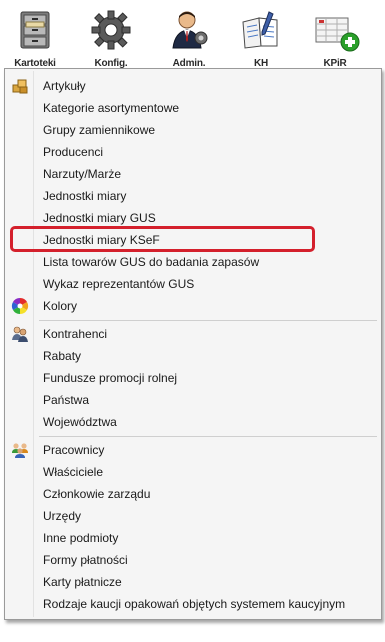  I want to click on menu-item-label: Województwa, so click(80, 422).